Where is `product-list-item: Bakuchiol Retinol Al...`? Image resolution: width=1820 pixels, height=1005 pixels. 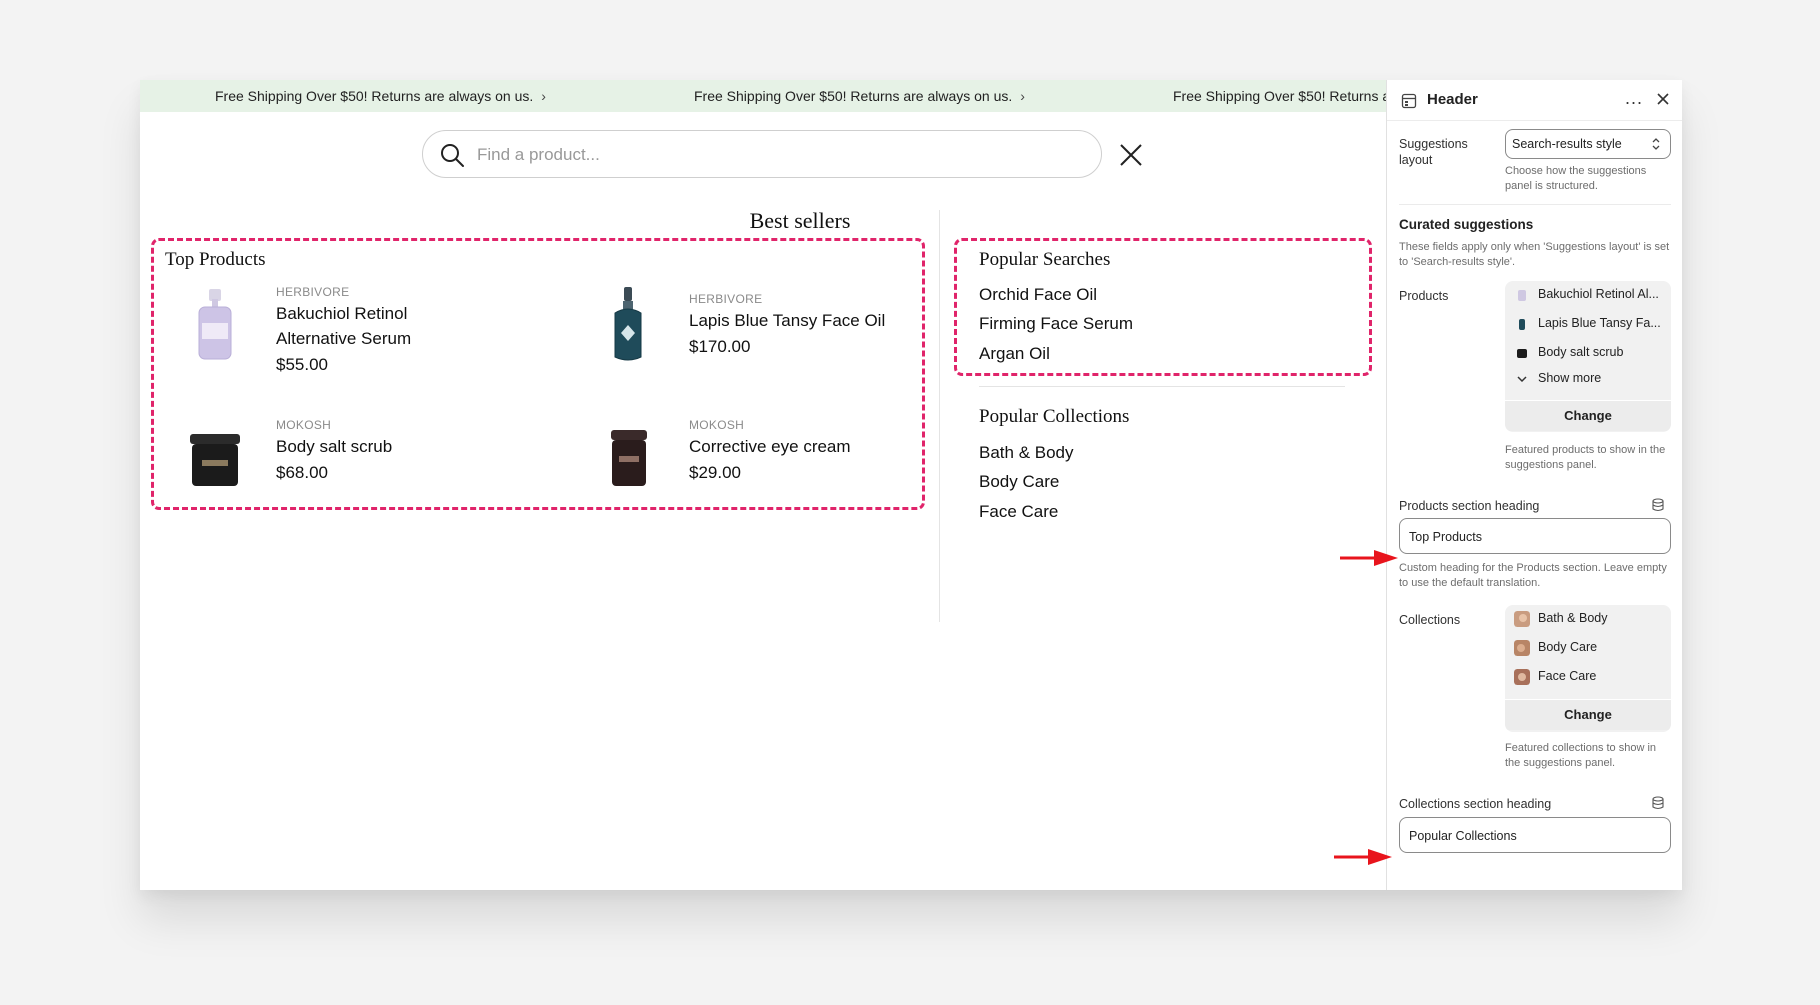 product-list-item: Bakuchiol Retinol Al... is located at coordinates (1588, 295).